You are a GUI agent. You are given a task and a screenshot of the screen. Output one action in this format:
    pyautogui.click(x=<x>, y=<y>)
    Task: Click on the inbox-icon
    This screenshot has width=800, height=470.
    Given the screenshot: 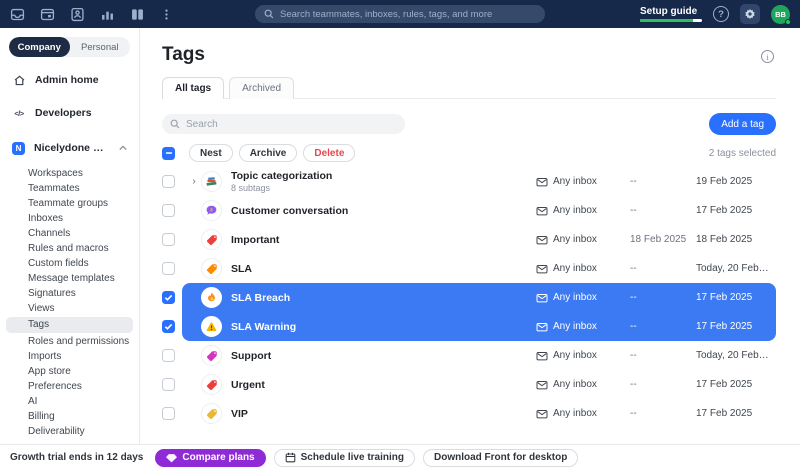 What is the action you would take?
    pyautogui.click(x=17, y=14)
    